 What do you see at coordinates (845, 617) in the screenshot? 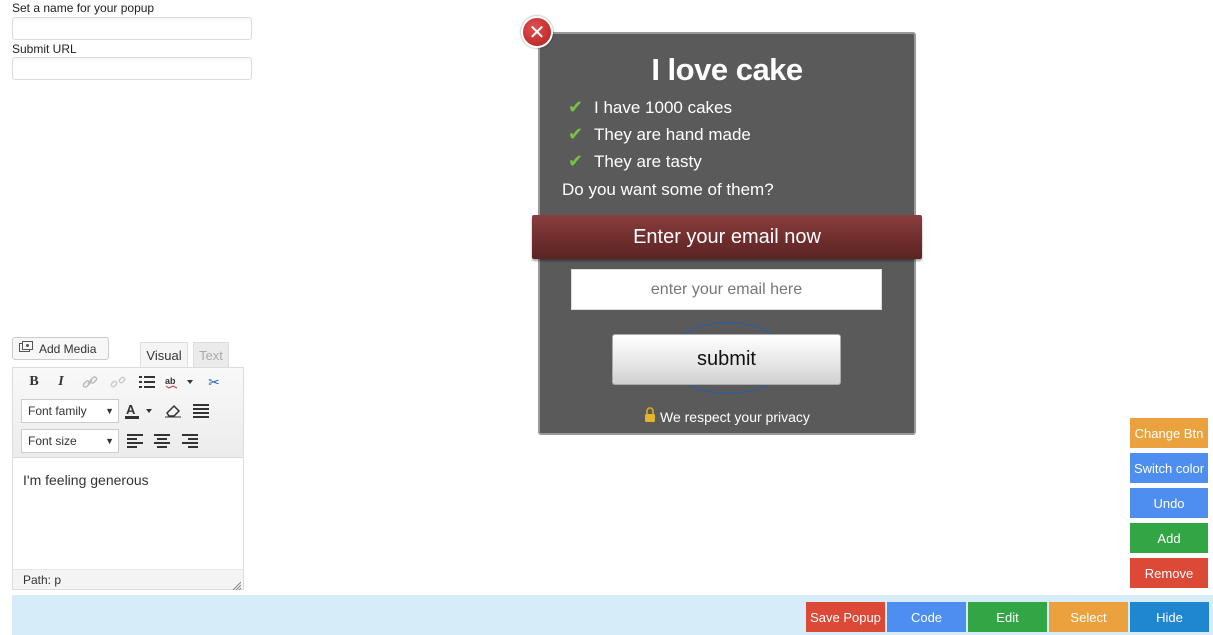
I see `save-popup-button: Save Popup` at bounding box center [845, 617].